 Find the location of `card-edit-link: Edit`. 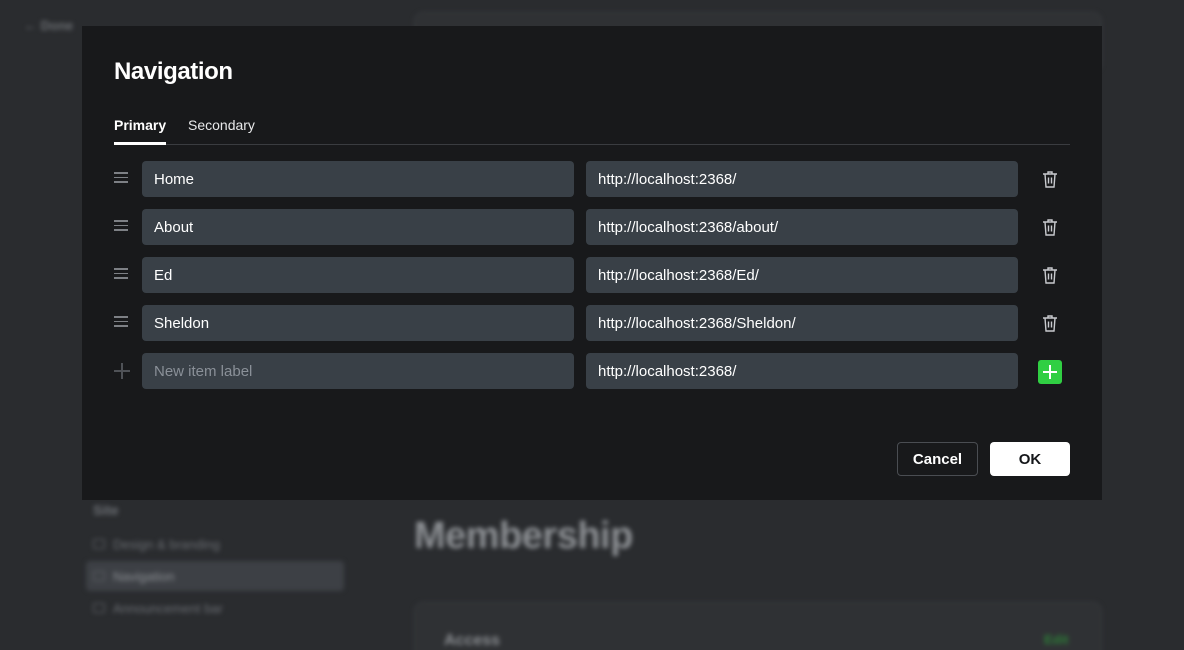

card-edit-link: Edit is located at coordinates (1056, 639).